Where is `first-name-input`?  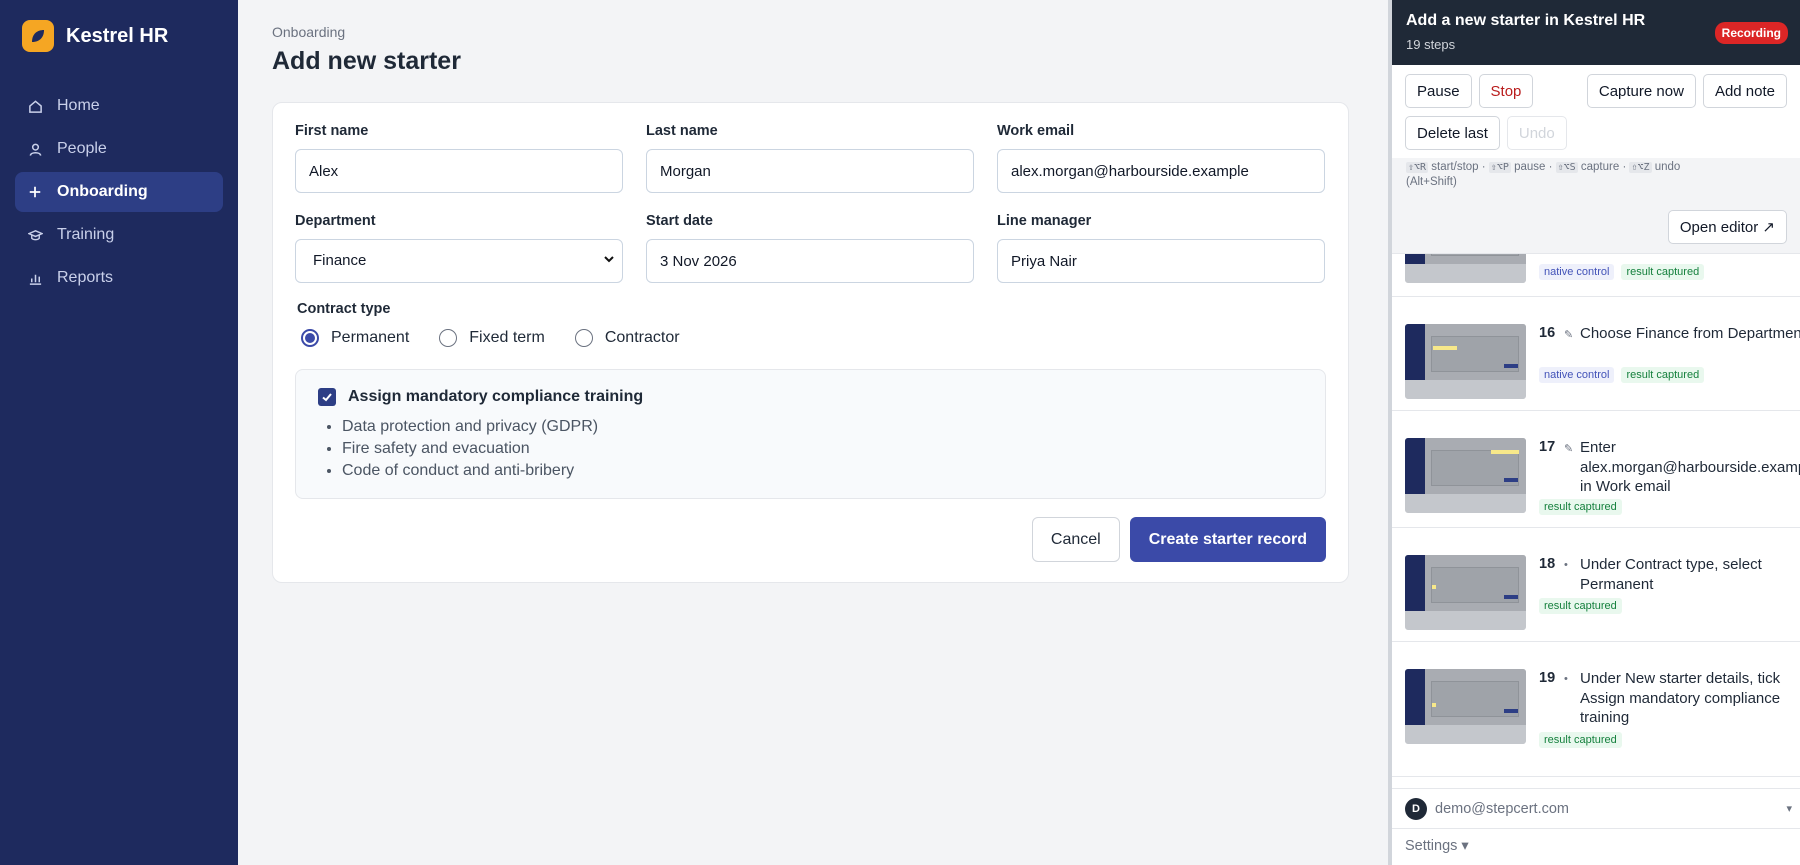
first-name-input is located at coordinates (459, 171).